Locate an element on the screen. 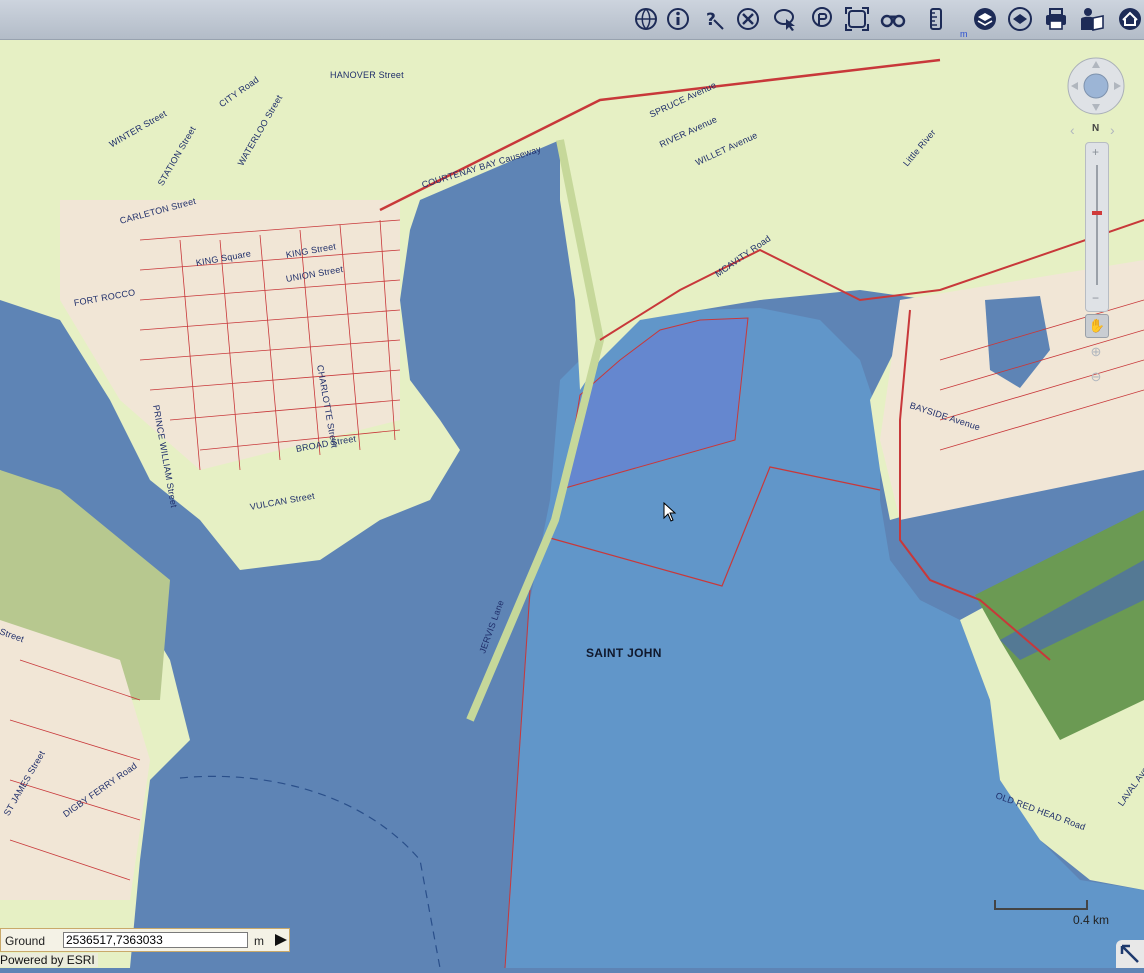 The height and width of the screenshot is (973, 1144). identify-button is located at coordinates (822, 19).